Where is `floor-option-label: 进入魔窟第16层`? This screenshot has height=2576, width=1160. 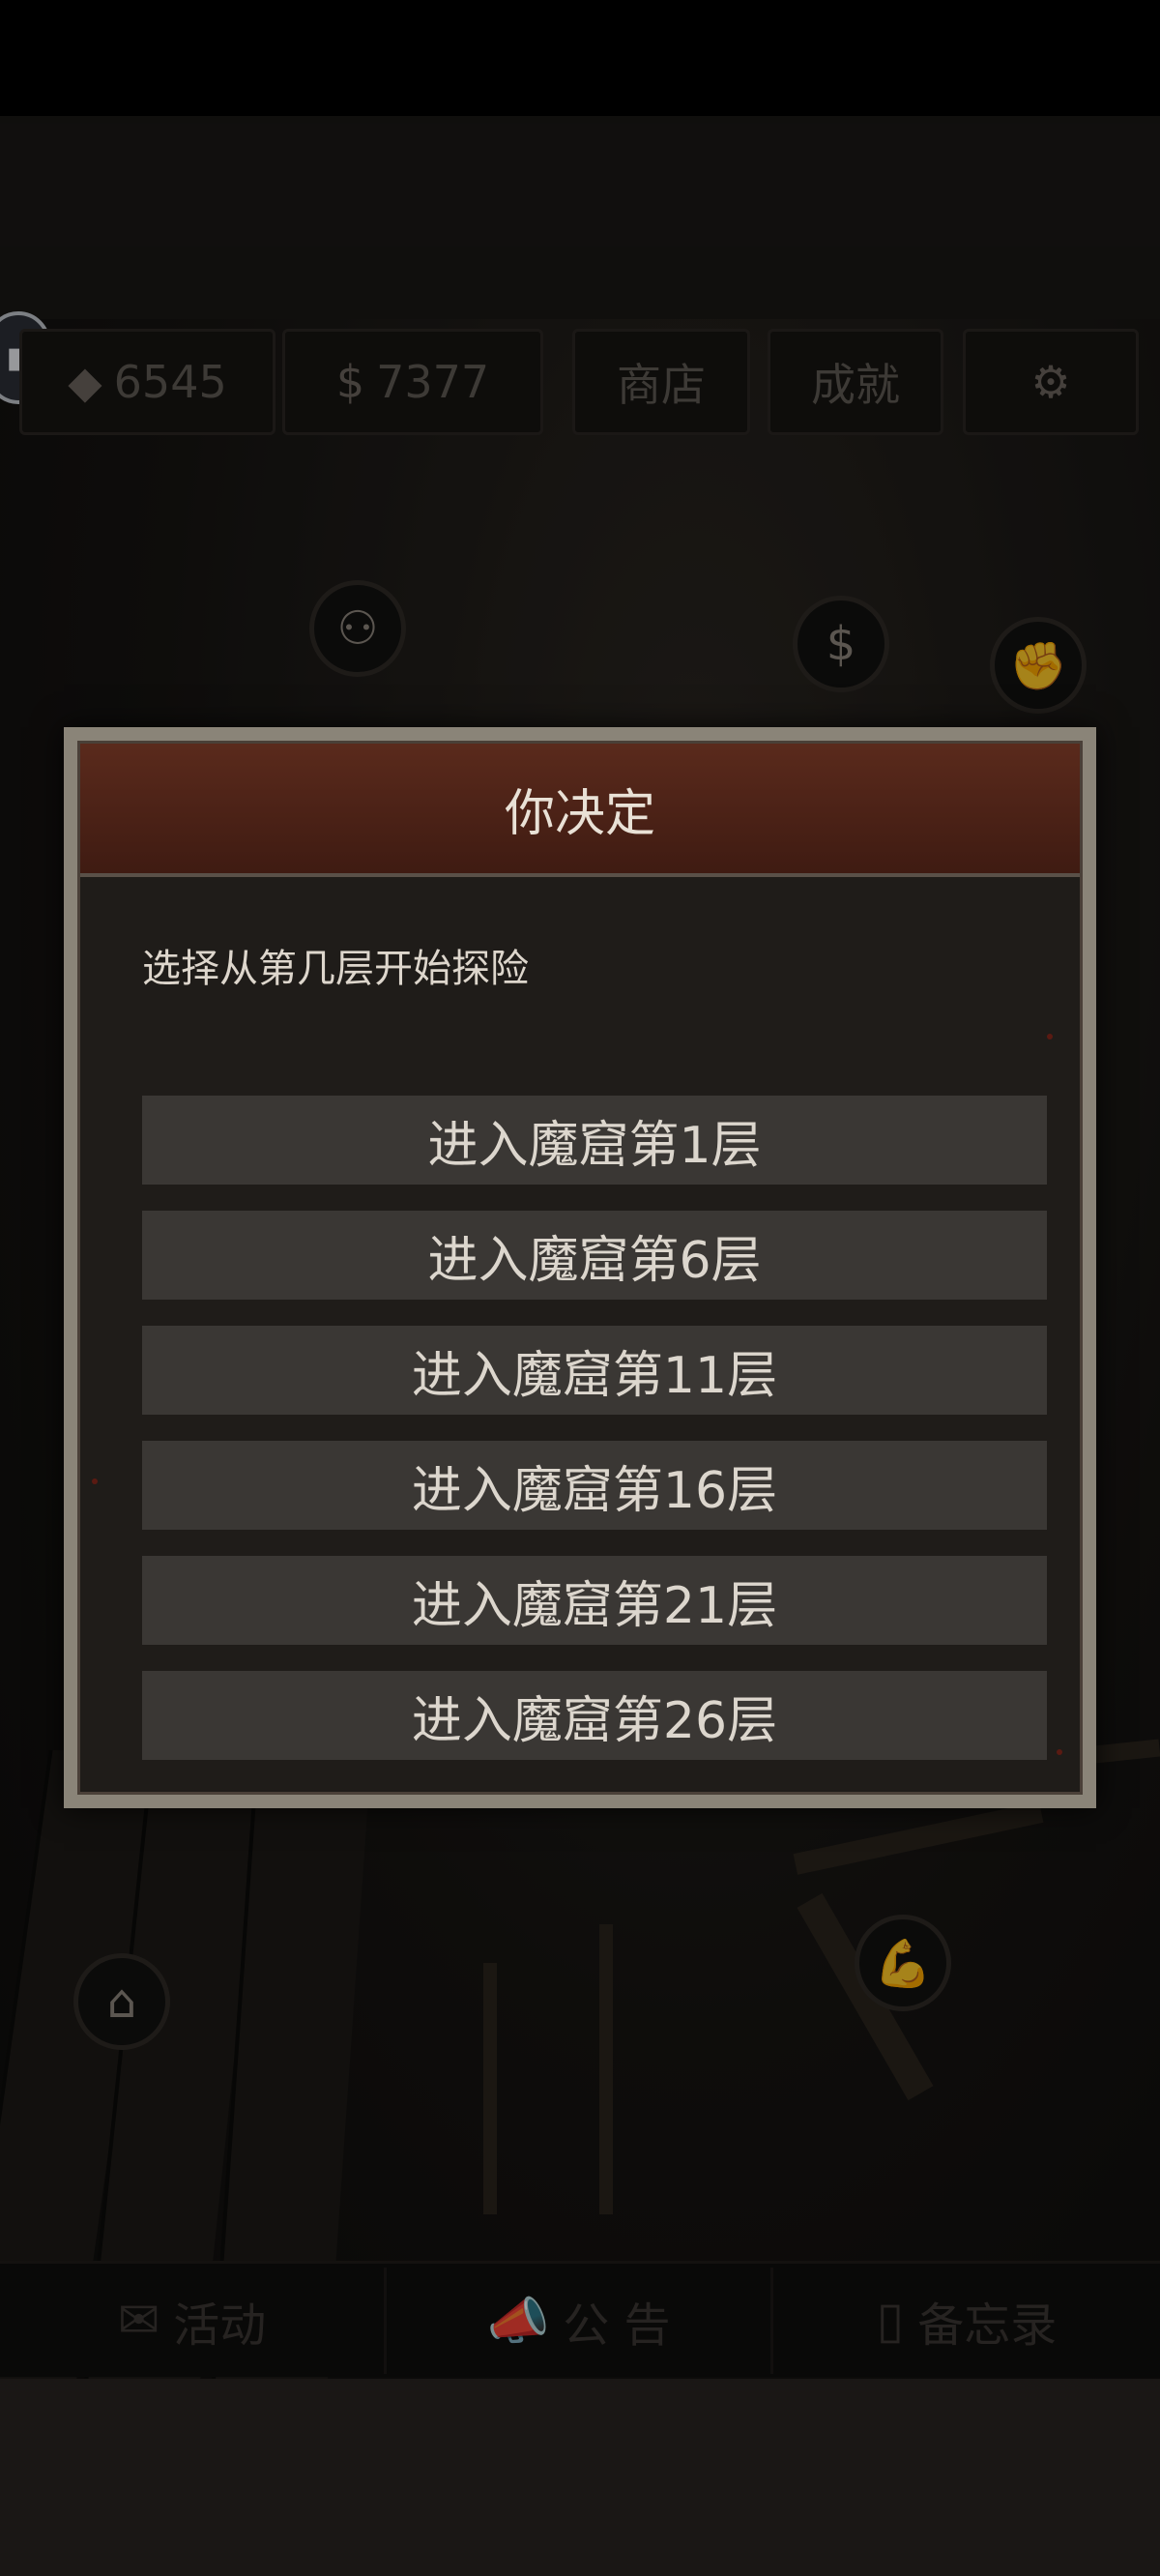
floor-option-label: 进入魔窟第16层 is located at coordinates (594, 1490).